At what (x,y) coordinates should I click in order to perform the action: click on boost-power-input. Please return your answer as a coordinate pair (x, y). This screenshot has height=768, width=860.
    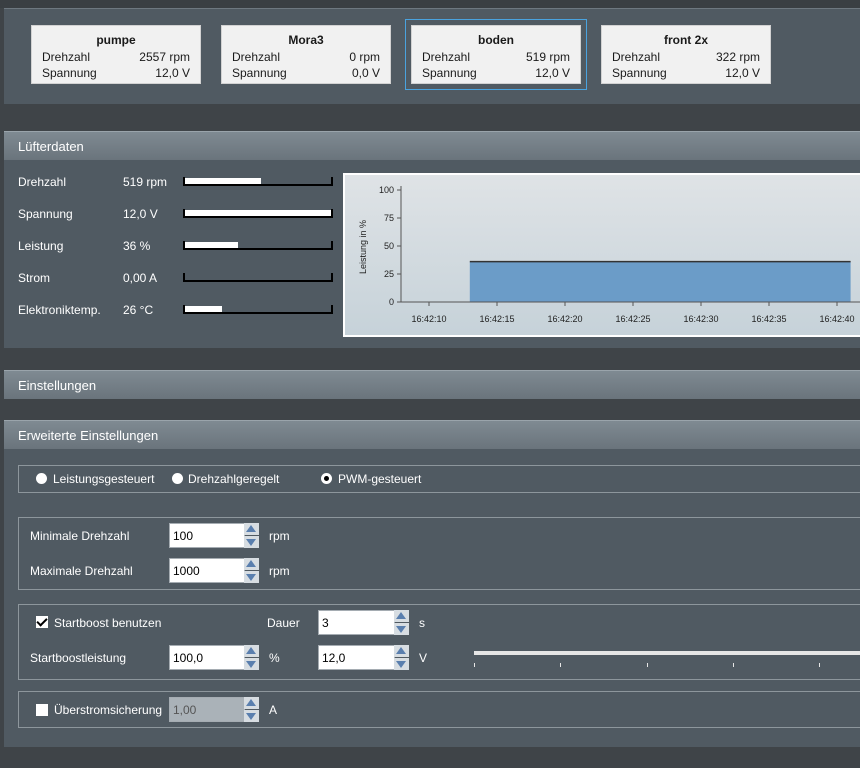
    Looking at the image, I should click on (207, 657).